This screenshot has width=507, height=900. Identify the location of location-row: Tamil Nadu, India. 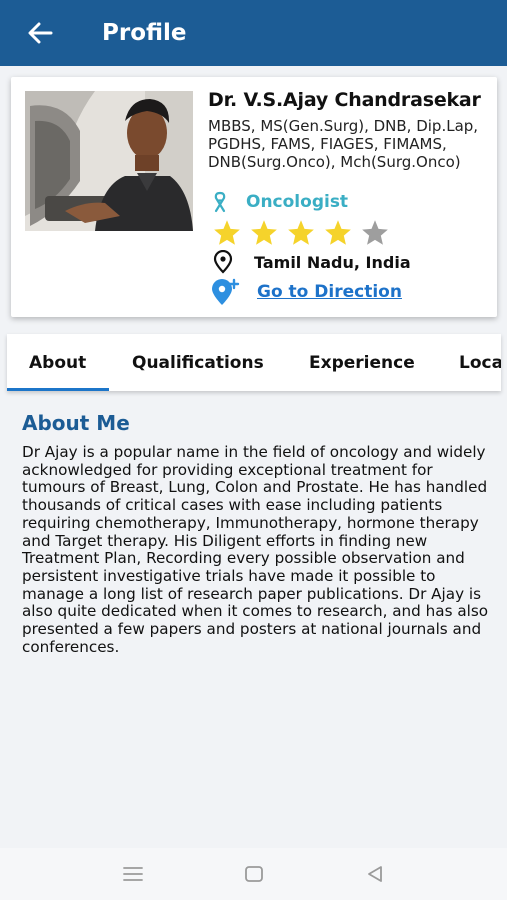
(311, 262).